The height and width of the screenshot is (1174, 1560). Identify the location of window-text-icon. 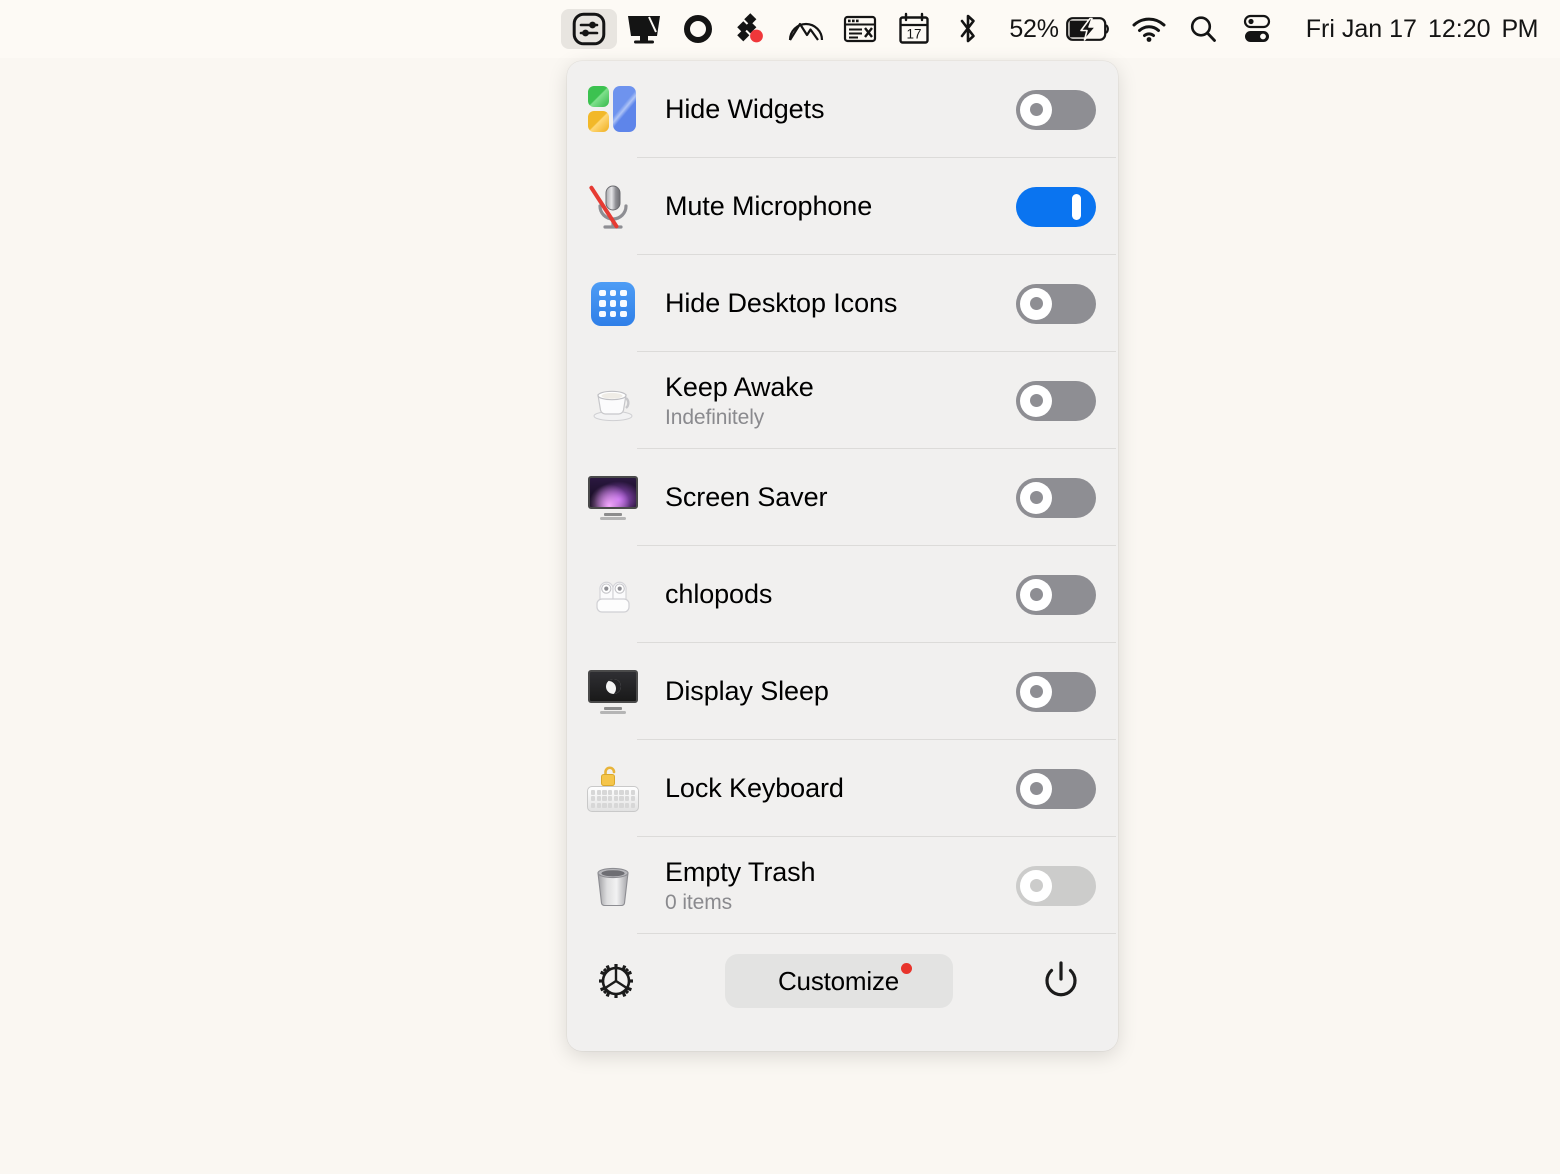
(860, 29).